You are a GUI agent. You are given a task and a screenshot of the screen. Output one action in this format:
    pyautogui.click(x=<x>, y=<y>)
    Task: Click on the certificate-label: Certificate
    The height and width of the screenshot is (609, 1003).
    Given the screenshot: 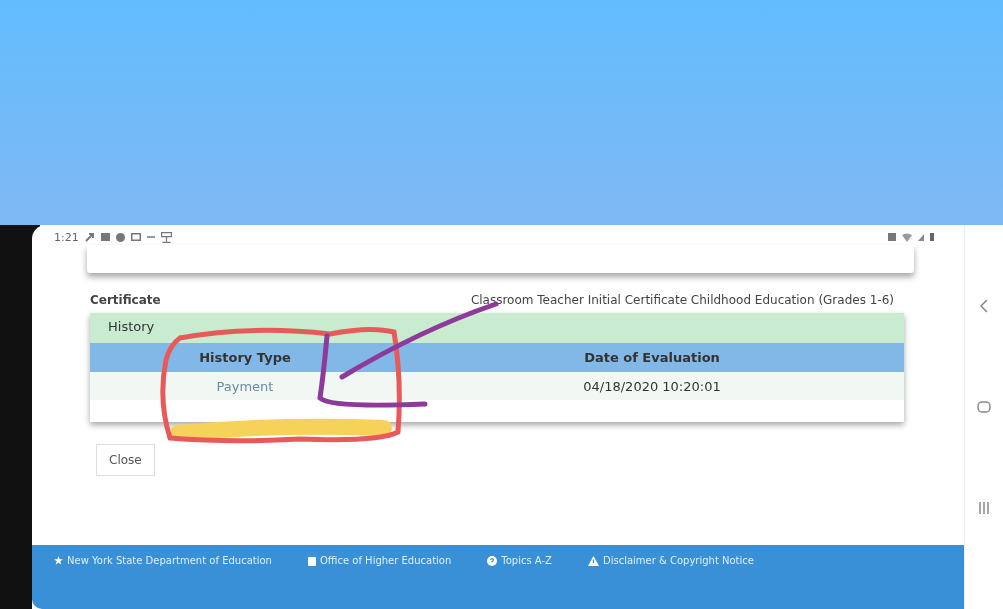 What is the action you would take?
    pyautogui.click(x=125, y=300)
    